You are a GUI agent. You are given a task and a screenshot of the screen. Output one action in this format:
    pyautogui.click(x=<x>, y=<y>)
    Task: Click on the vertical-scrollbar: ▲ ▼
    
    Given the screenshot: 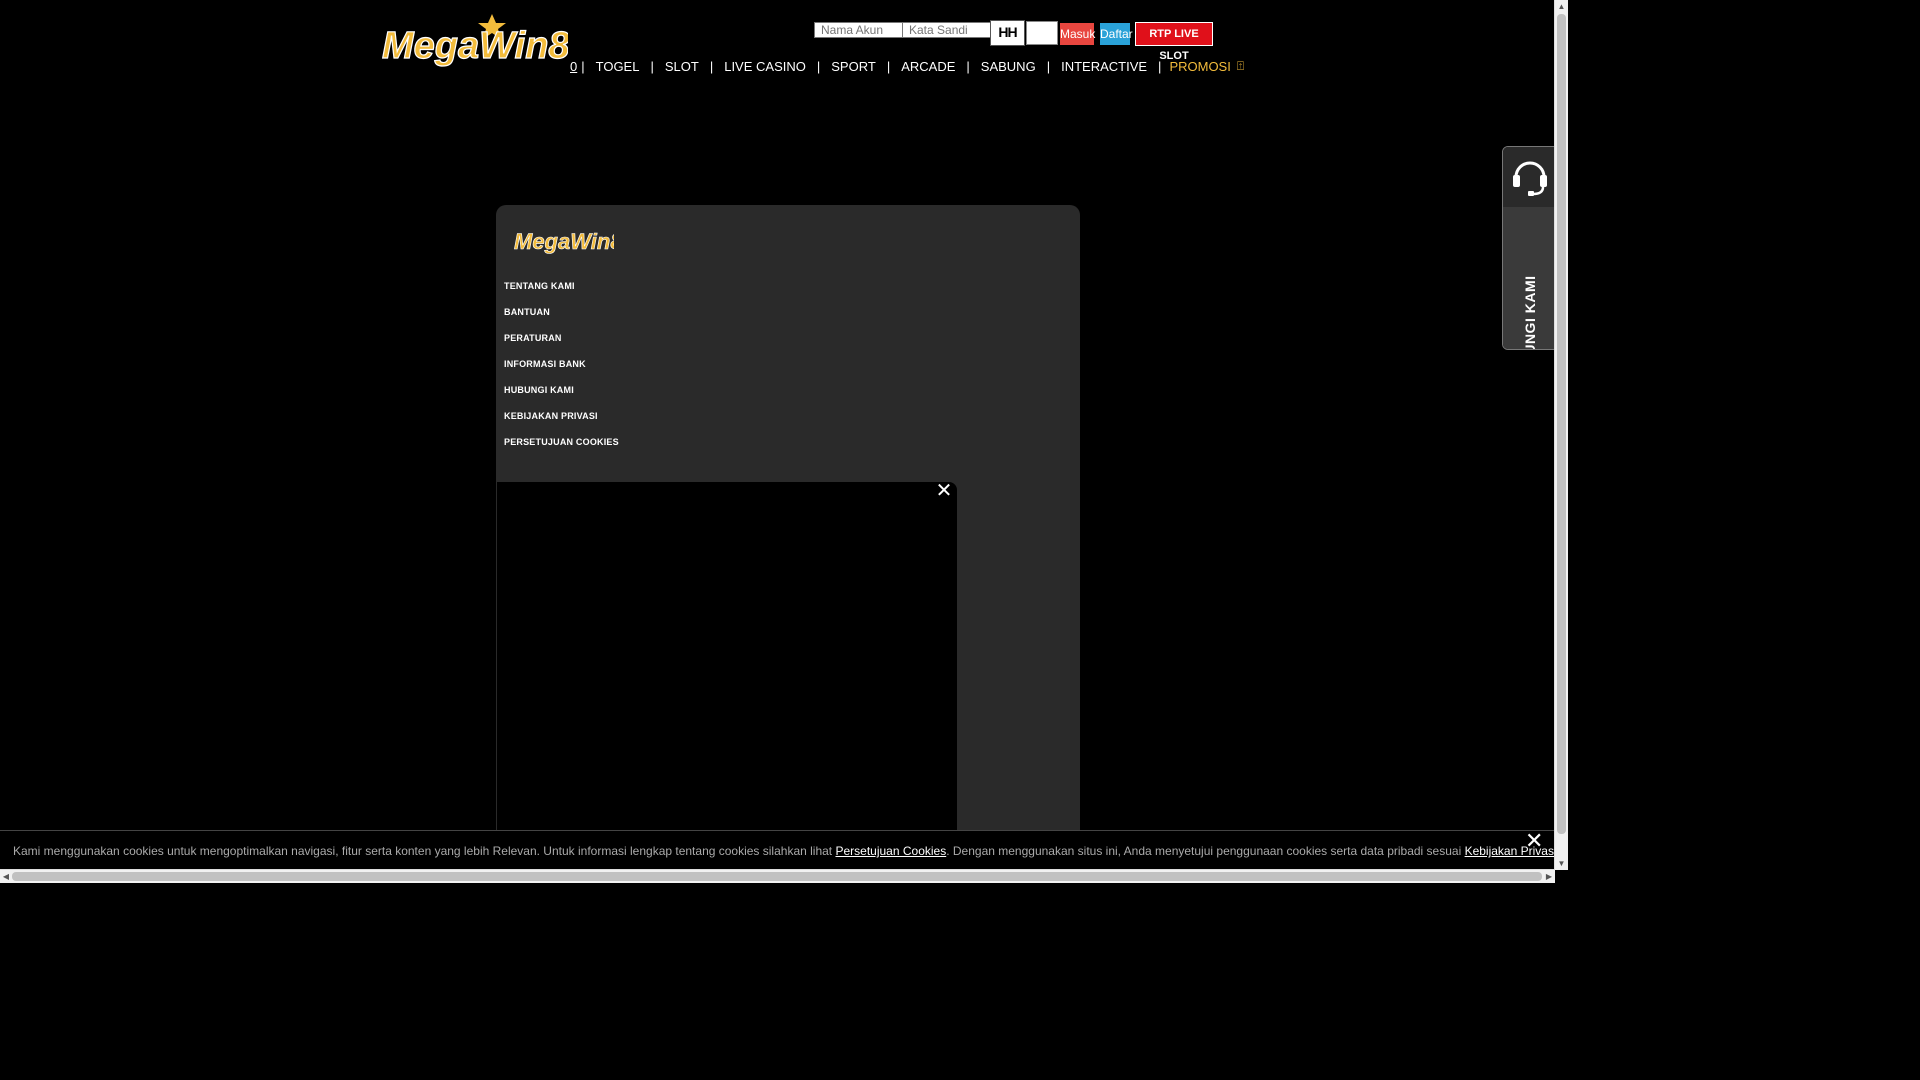 What is the action you would take?
    pyautogui.click(x=1561, y=435)
    